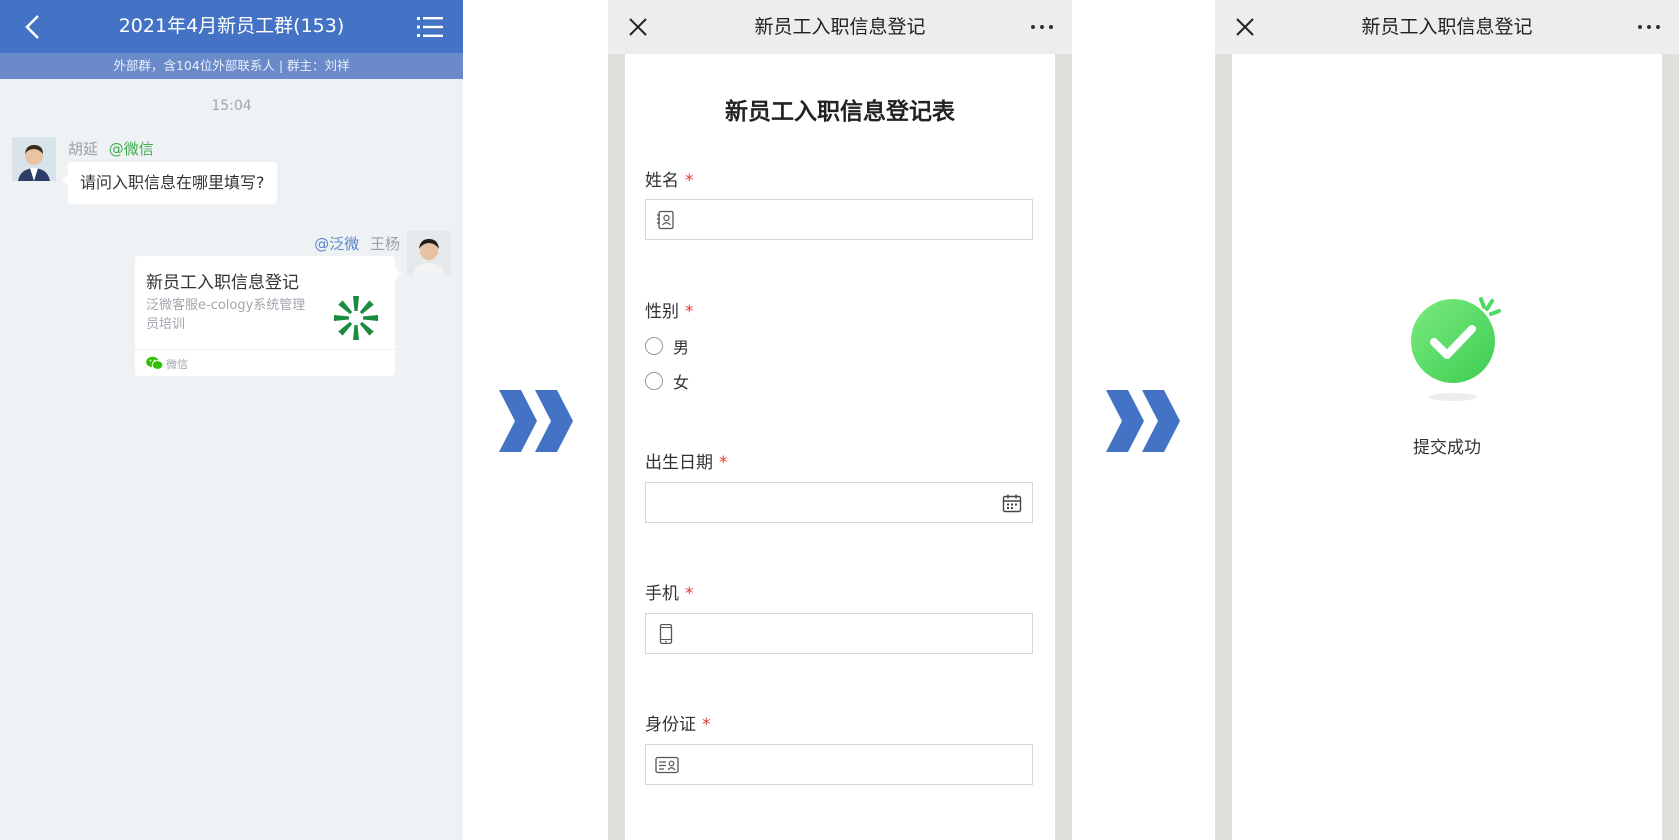 This screenshot has width=1680, height=840. Describe the element at coordinates (231, 106) in the screenshot. I see `message-timestamp: 15:04` at that location.